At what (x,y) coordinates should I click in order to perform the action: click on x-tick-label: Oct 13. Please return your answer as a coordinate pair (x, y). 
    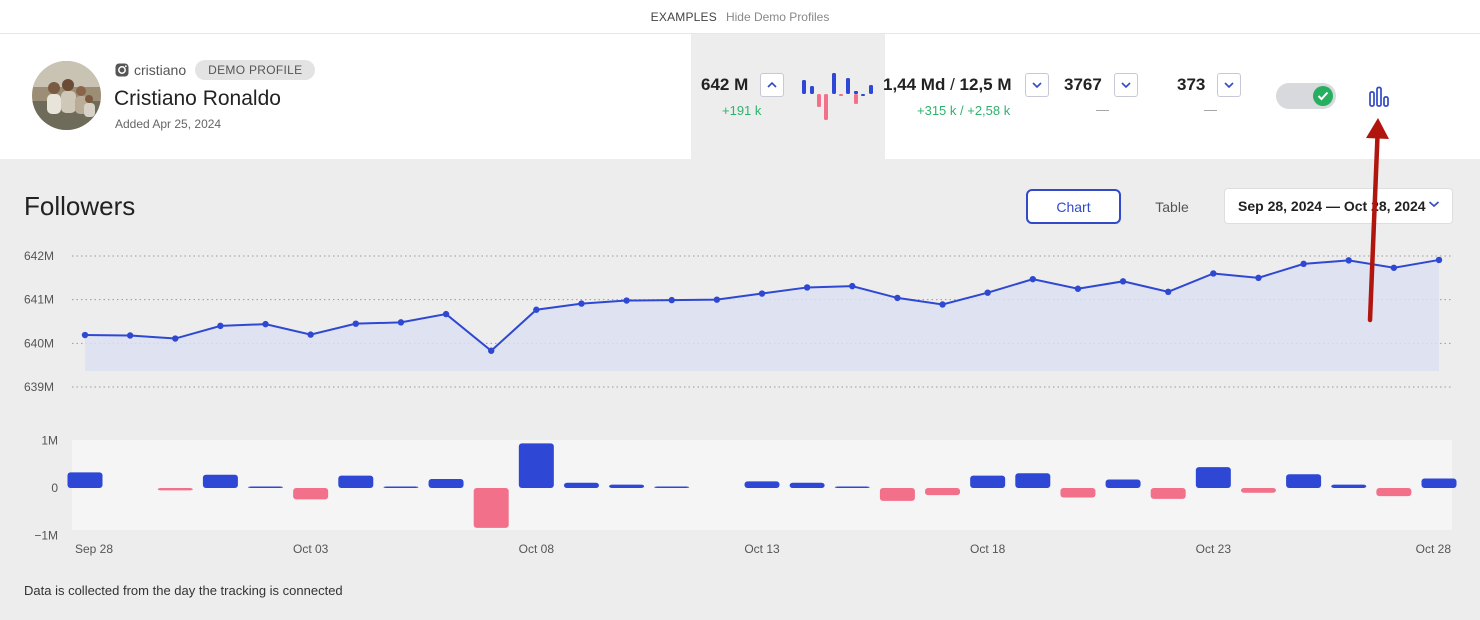
    Looking at the image, I should click on (762, 549).